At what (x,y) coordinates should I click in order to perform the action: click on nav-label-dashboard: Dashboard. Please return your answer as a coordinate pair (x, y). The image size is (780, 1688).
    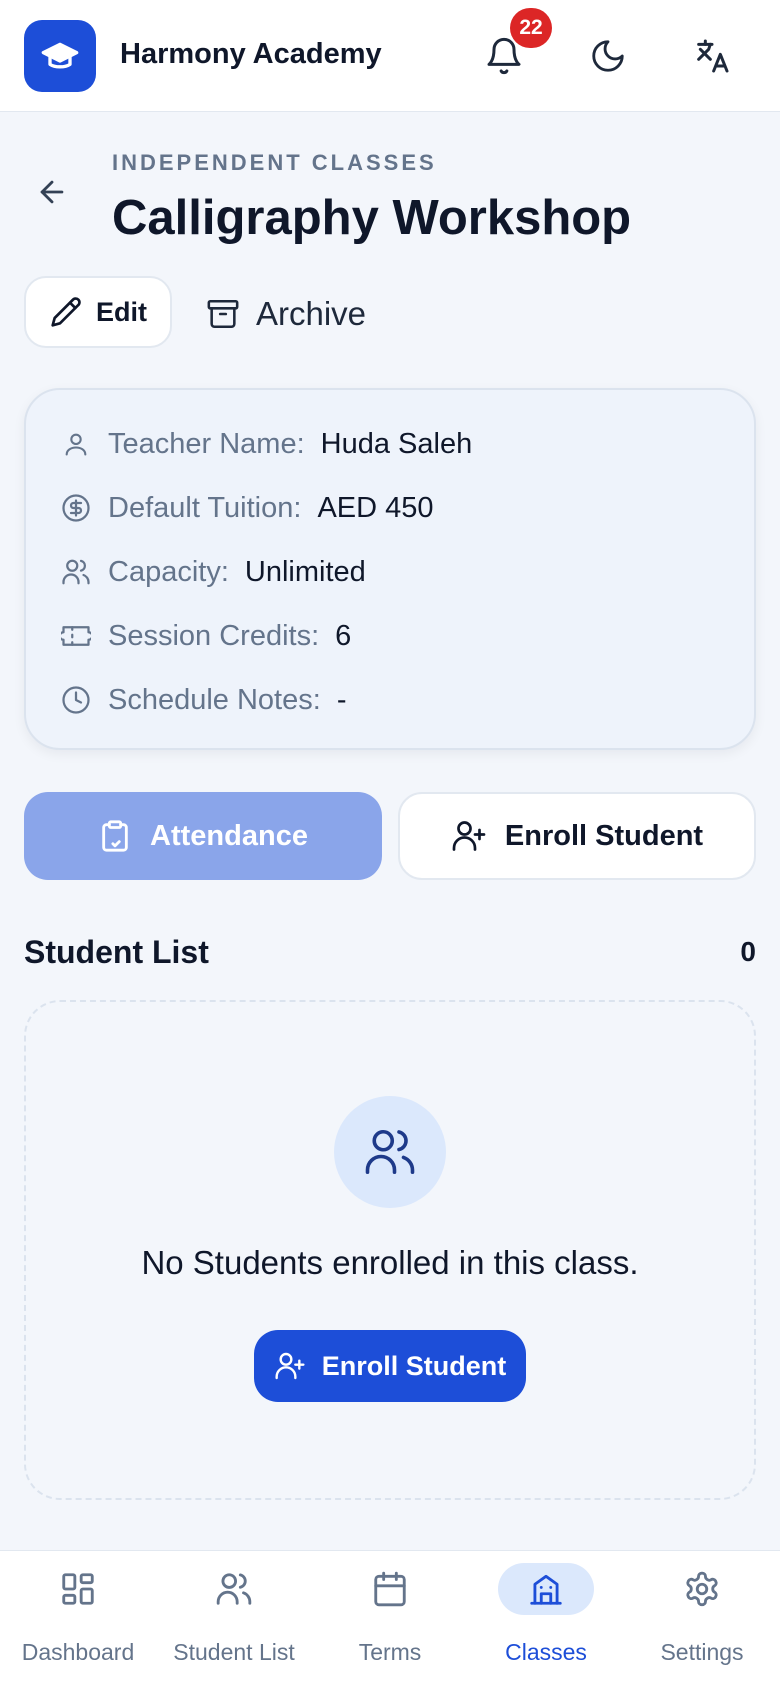
    Looking at the image, I should click on (78, 1652).